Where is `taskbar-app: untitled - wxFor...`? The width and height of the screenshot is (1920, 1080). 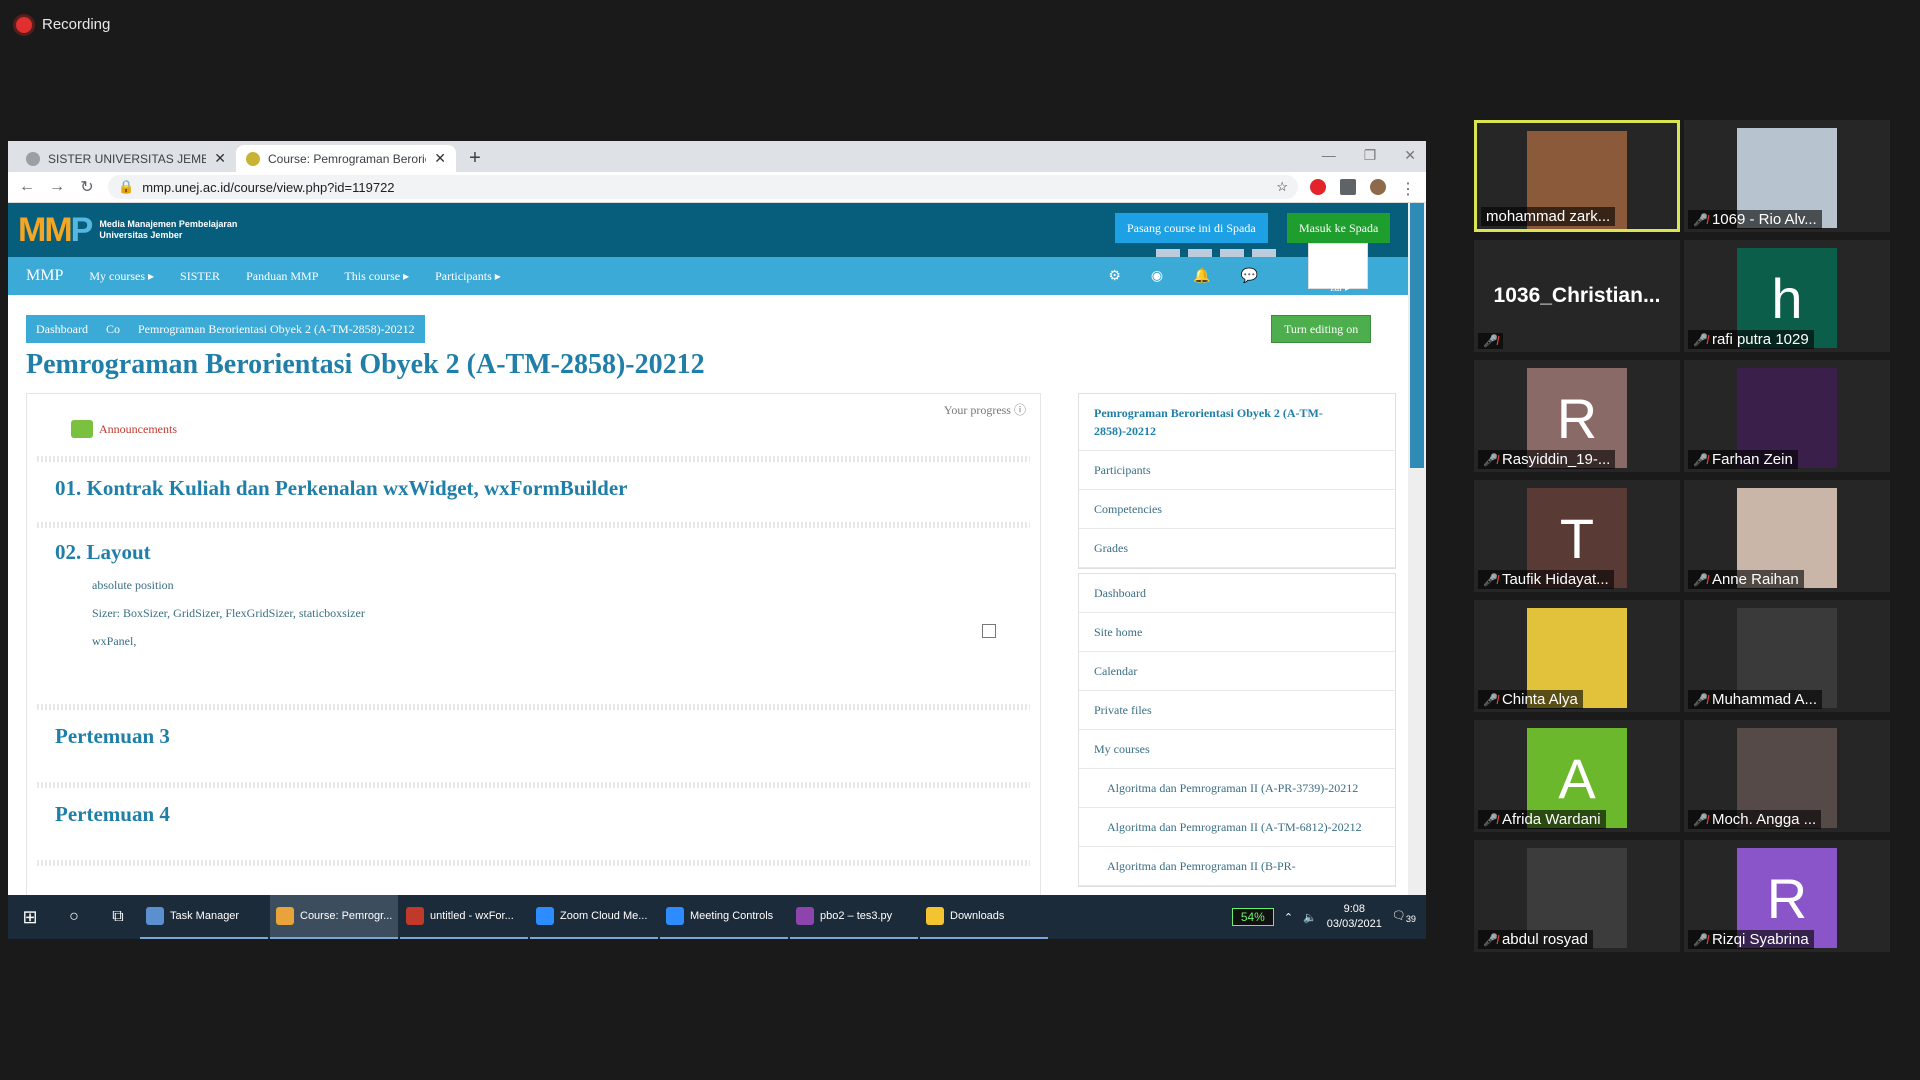 taskbar-app: untitled - wxFor... is located at coordinates (464, 917).